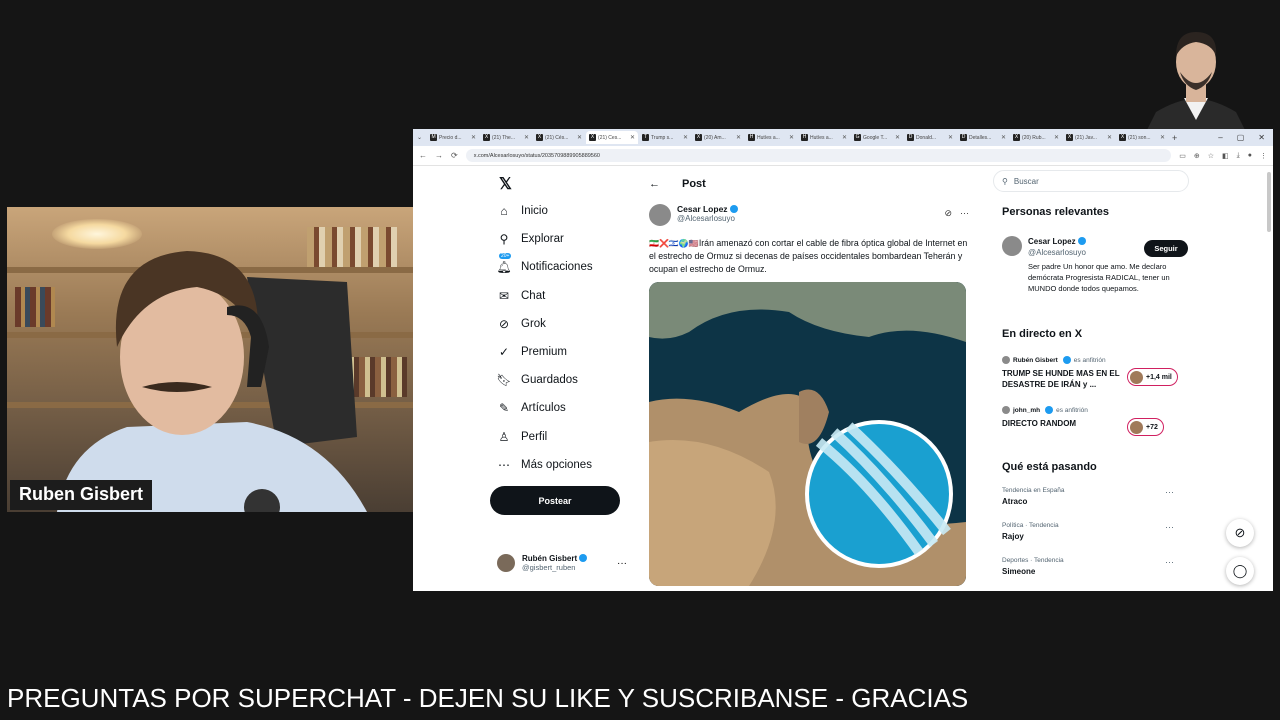 This screenshot has width=1280, height=720. What do you see at coordinates (1039, 423) in the screenshot?
I see `live-title: DIRECTO RANDOM` at bounding box center [1039, 423].